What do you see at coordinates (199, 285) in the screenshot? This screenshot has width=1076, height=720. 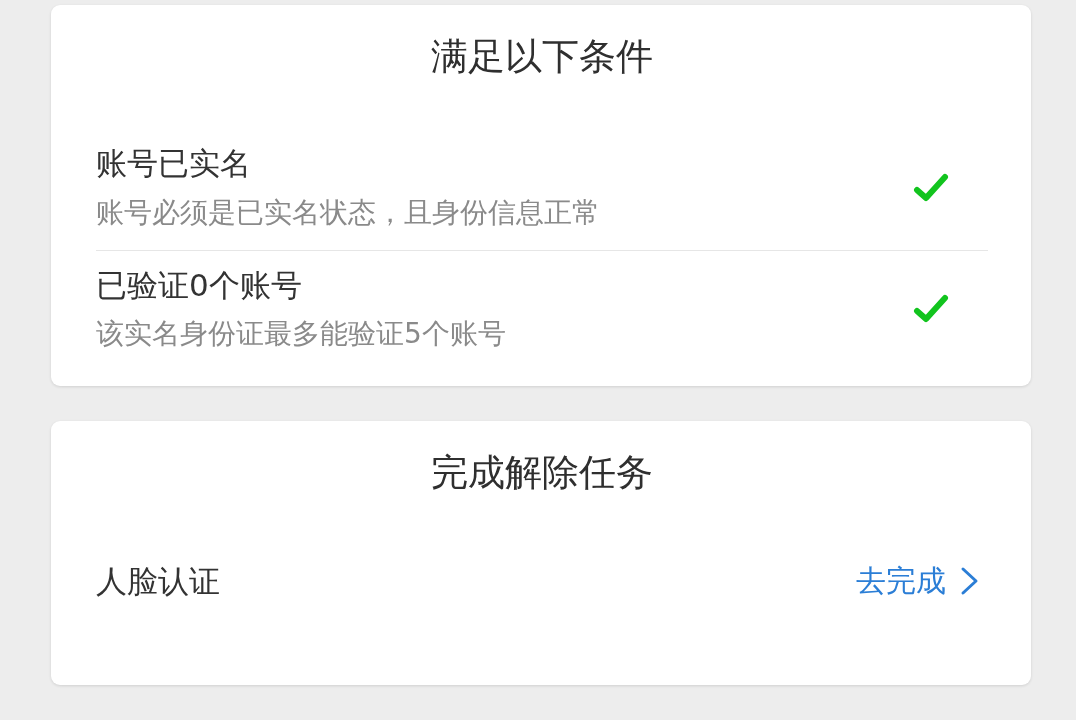 I see `condition-title: 已验证0个账号` at bounding box center [199, 285].